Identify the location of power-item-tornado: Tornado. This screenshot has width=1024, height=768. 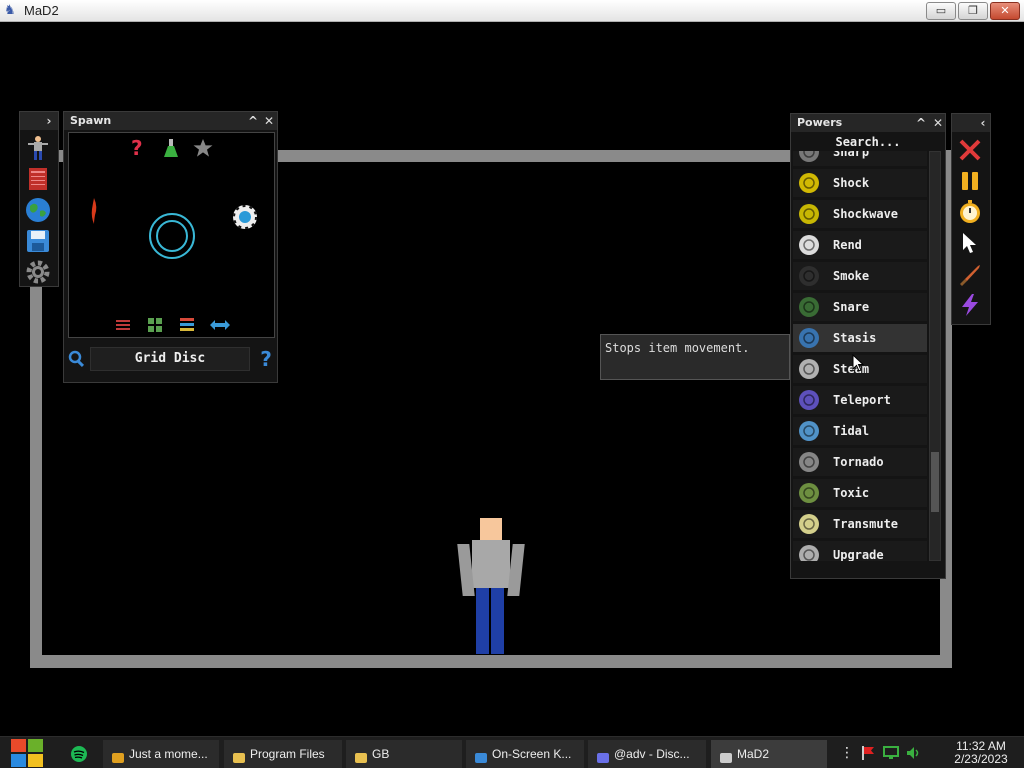
(860, 462).